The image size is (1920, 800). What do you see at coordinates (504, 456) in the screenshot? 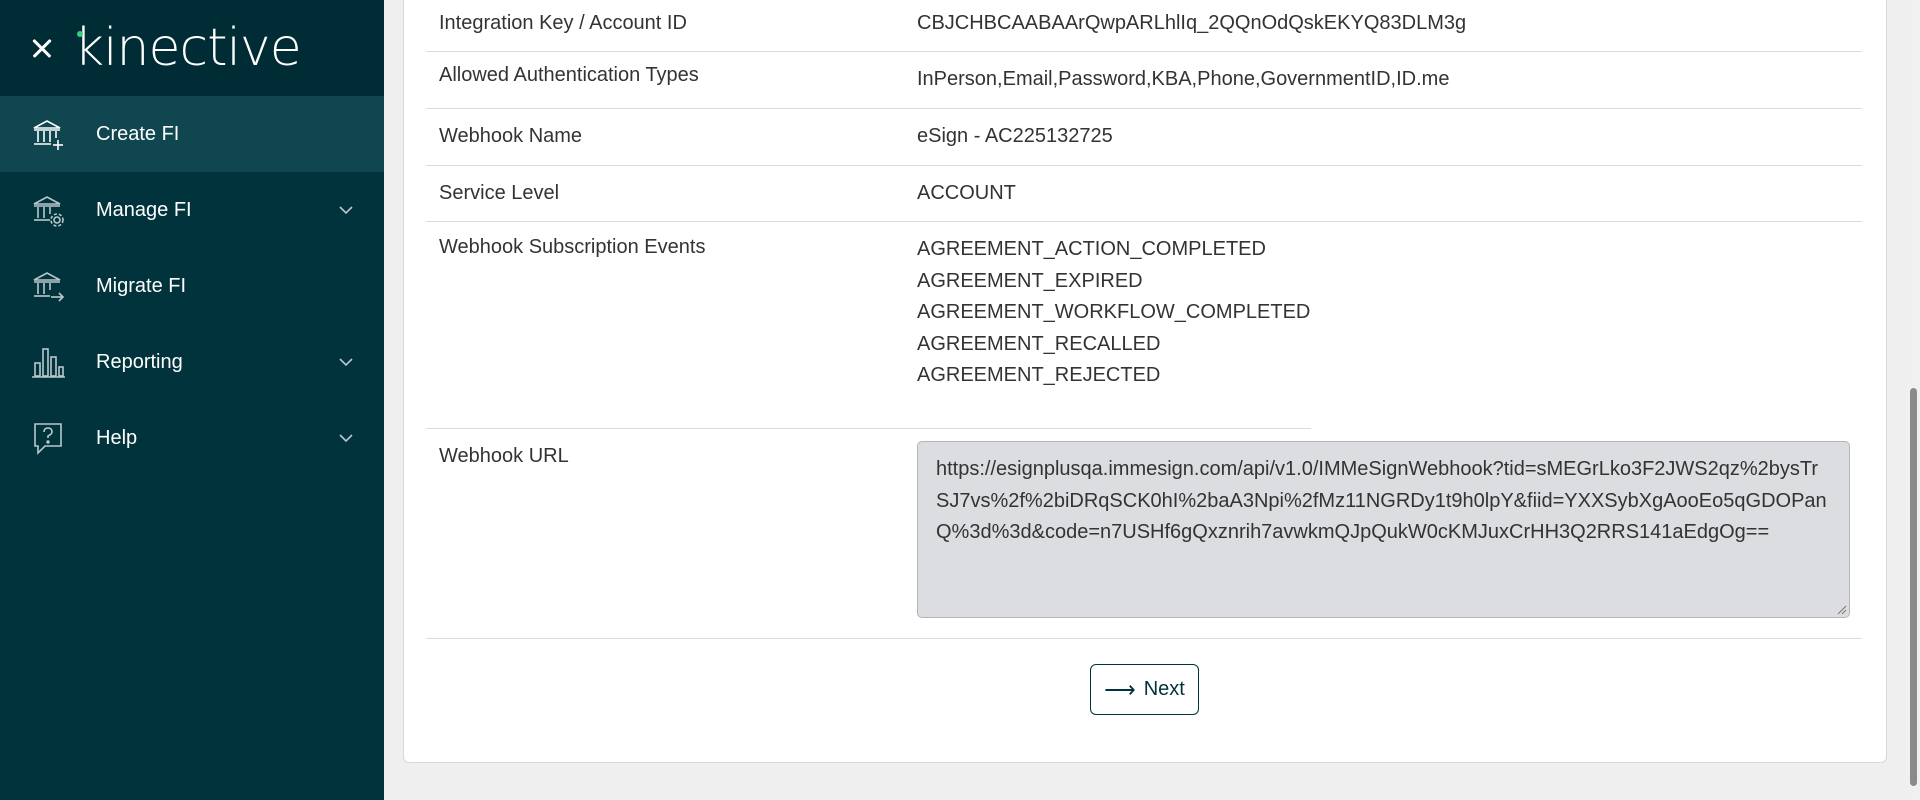
I see `detail-label: Webhook URL` at bounding box center [504, 456].